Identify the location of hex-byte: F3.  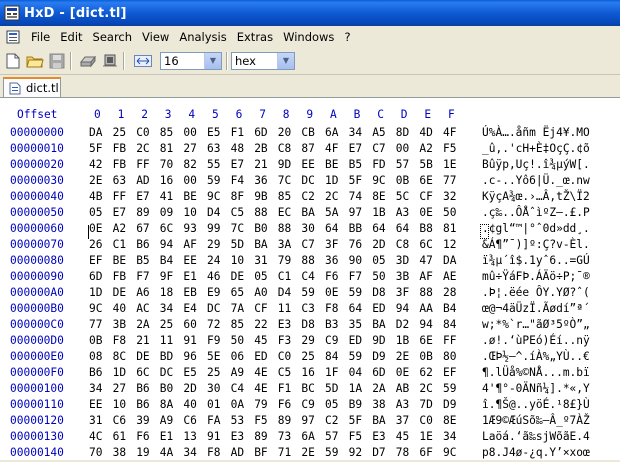
(284, 340).